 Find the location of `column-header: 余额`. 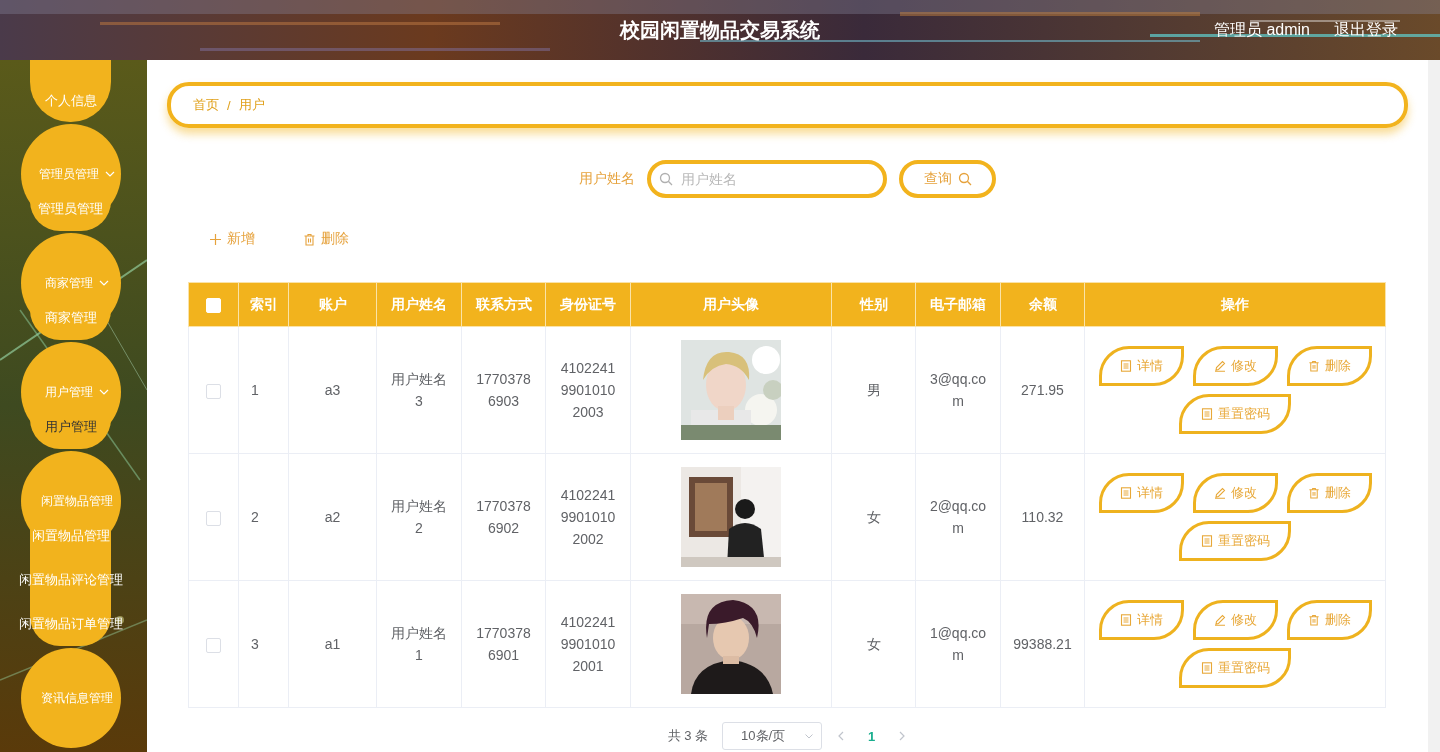

column-header: 余额 is located at coordinates (1042, 303).